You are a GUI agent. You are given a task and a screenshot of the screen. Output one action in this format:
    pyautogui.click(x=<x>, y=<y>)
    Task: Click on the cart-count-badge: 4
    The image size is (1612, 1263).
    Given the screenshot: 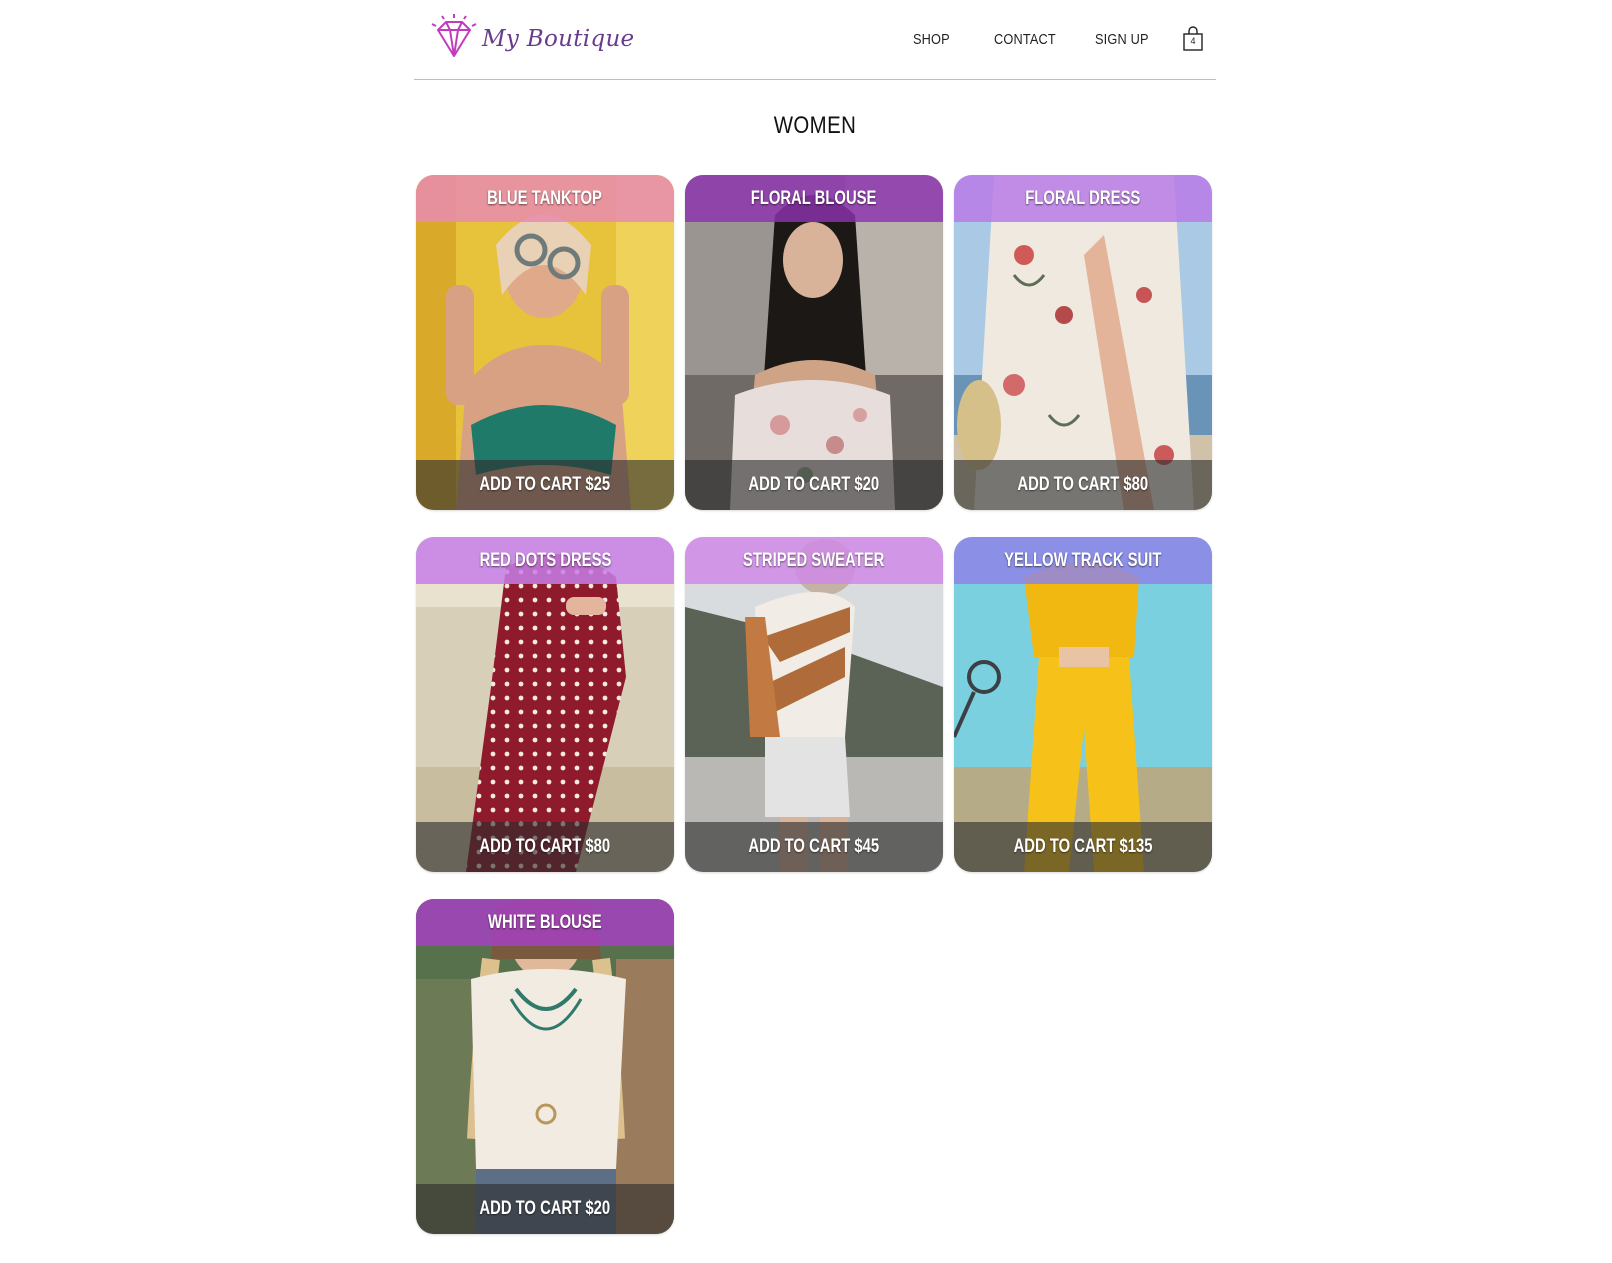 What is the action you would take?
    pyautogui.click(x=1193, y=41)
    